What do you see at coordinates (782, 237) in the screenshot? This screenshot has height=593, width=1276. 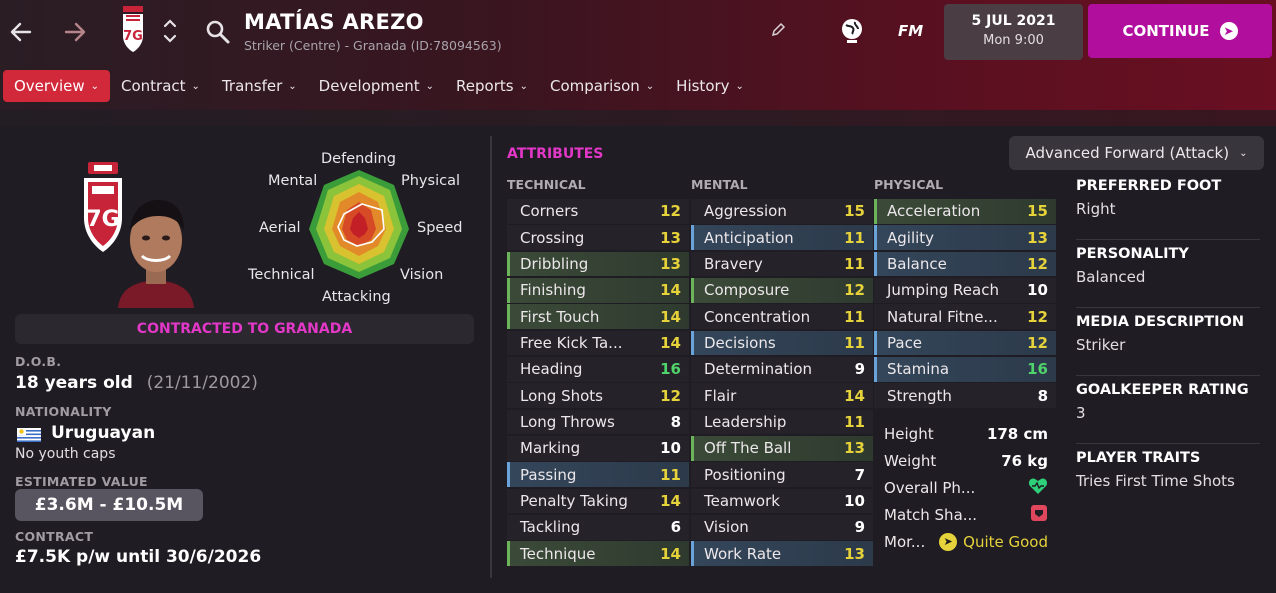 I see `attribute-row: Anticipation 11` at bounding box center [782, 237].